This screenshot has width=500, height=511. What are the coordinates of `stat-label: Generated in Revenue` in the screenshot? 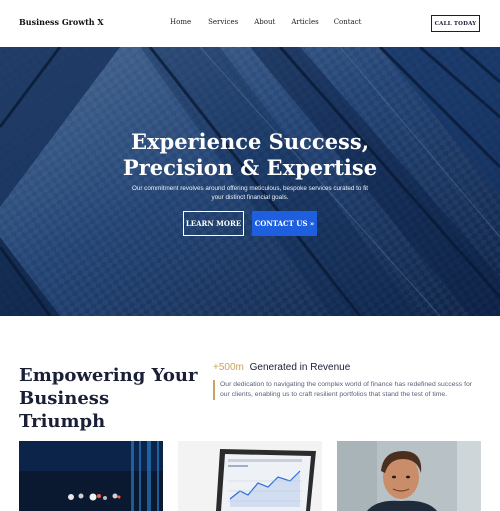 It's located at (300, 367).